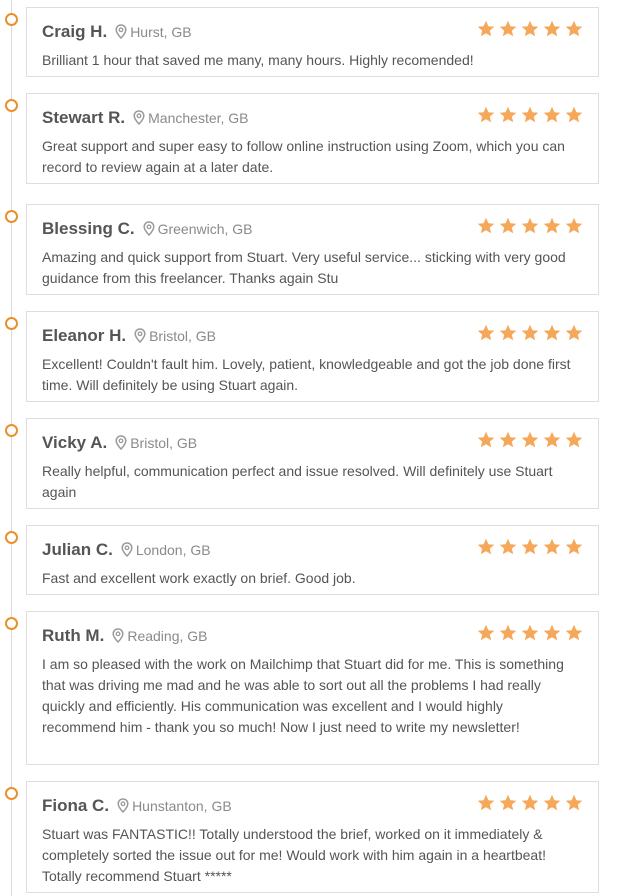 The image size is (620, 896). Describe the element at coordinates (84, 117) in the screenshot. I see `reviewer-name: Stewart R.` at that location.